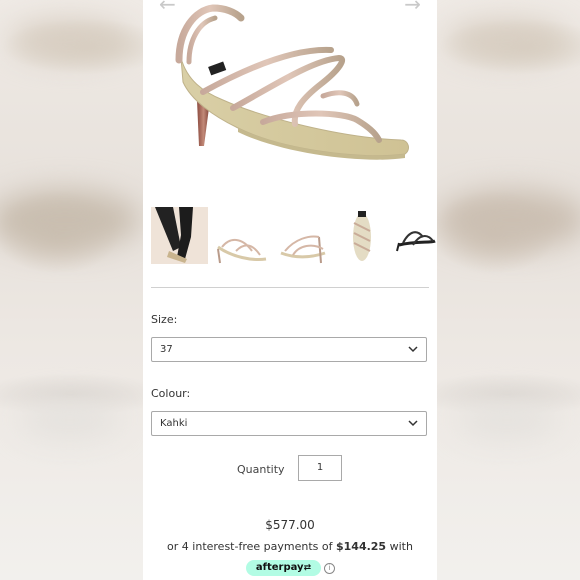  I want to click on quantity-label: Quantity, so click(261, 469).